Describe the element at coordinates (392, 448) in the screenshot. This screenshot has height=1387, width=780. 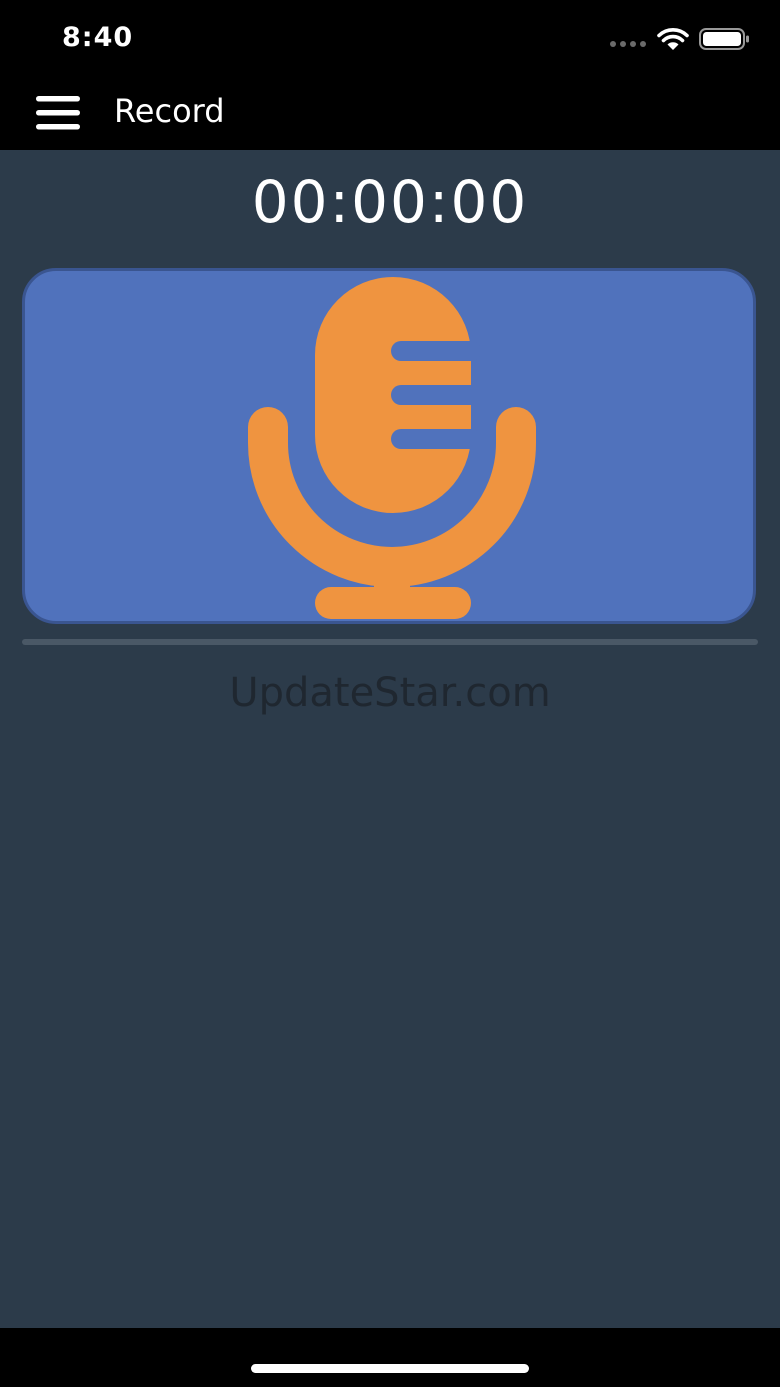
I see `microphone-icon` at that location.